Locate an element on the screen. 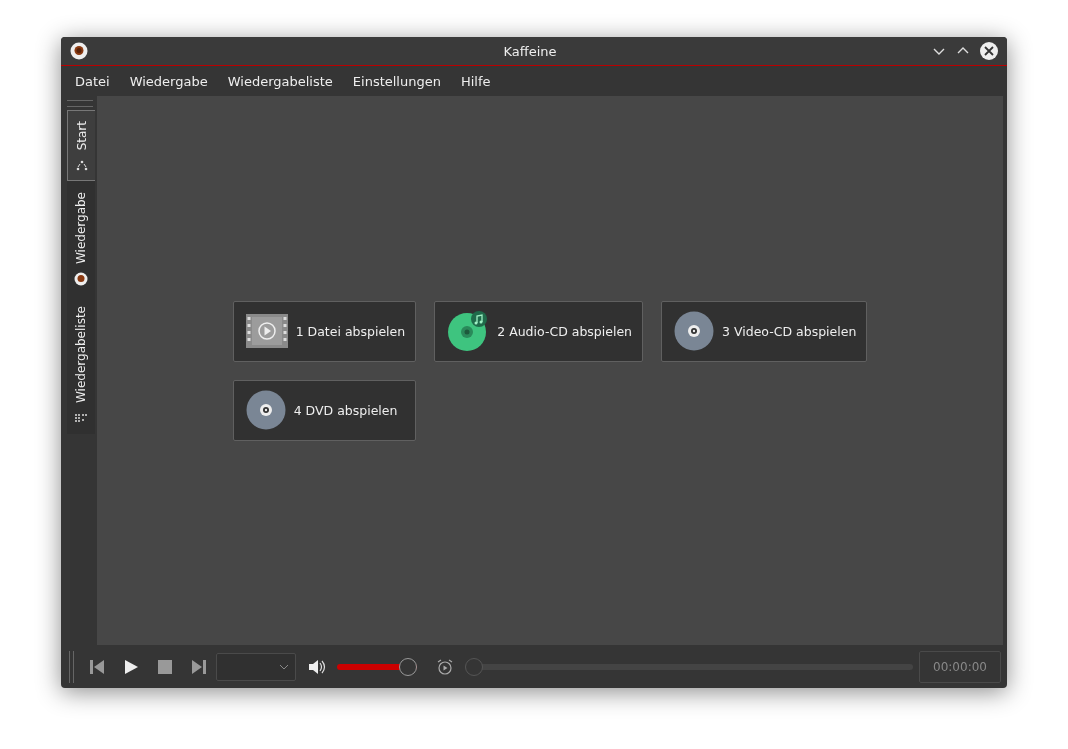 The width and height of the screenshot is (1068, 749). skip-back-icon is located at coordinates (97, 666).